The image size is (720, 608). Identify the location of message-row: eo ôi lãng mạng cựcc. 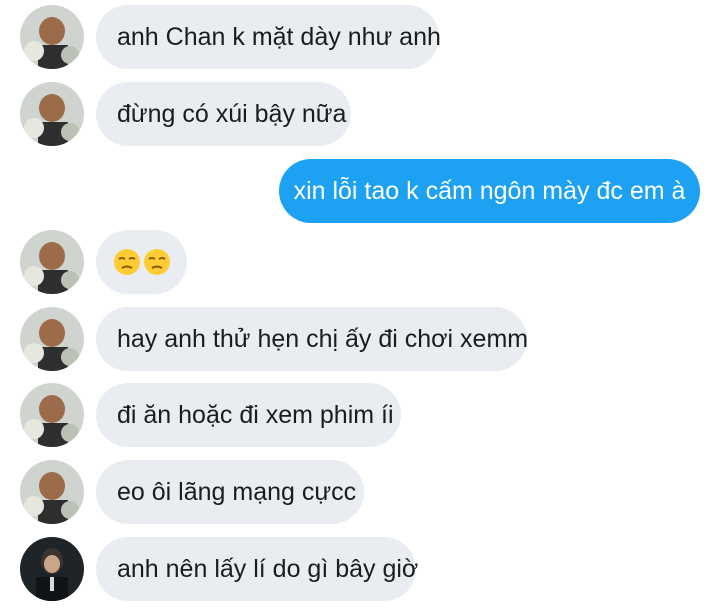
(360, 492).